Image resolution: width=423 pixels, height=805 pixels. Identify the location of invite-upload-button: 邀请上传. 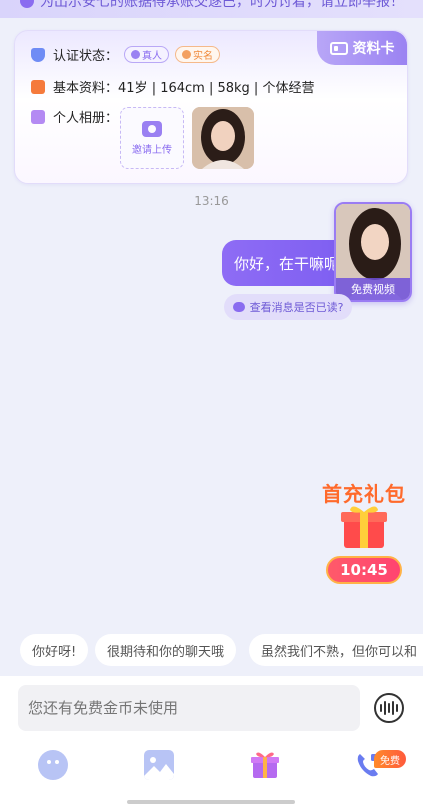
(152, 138).